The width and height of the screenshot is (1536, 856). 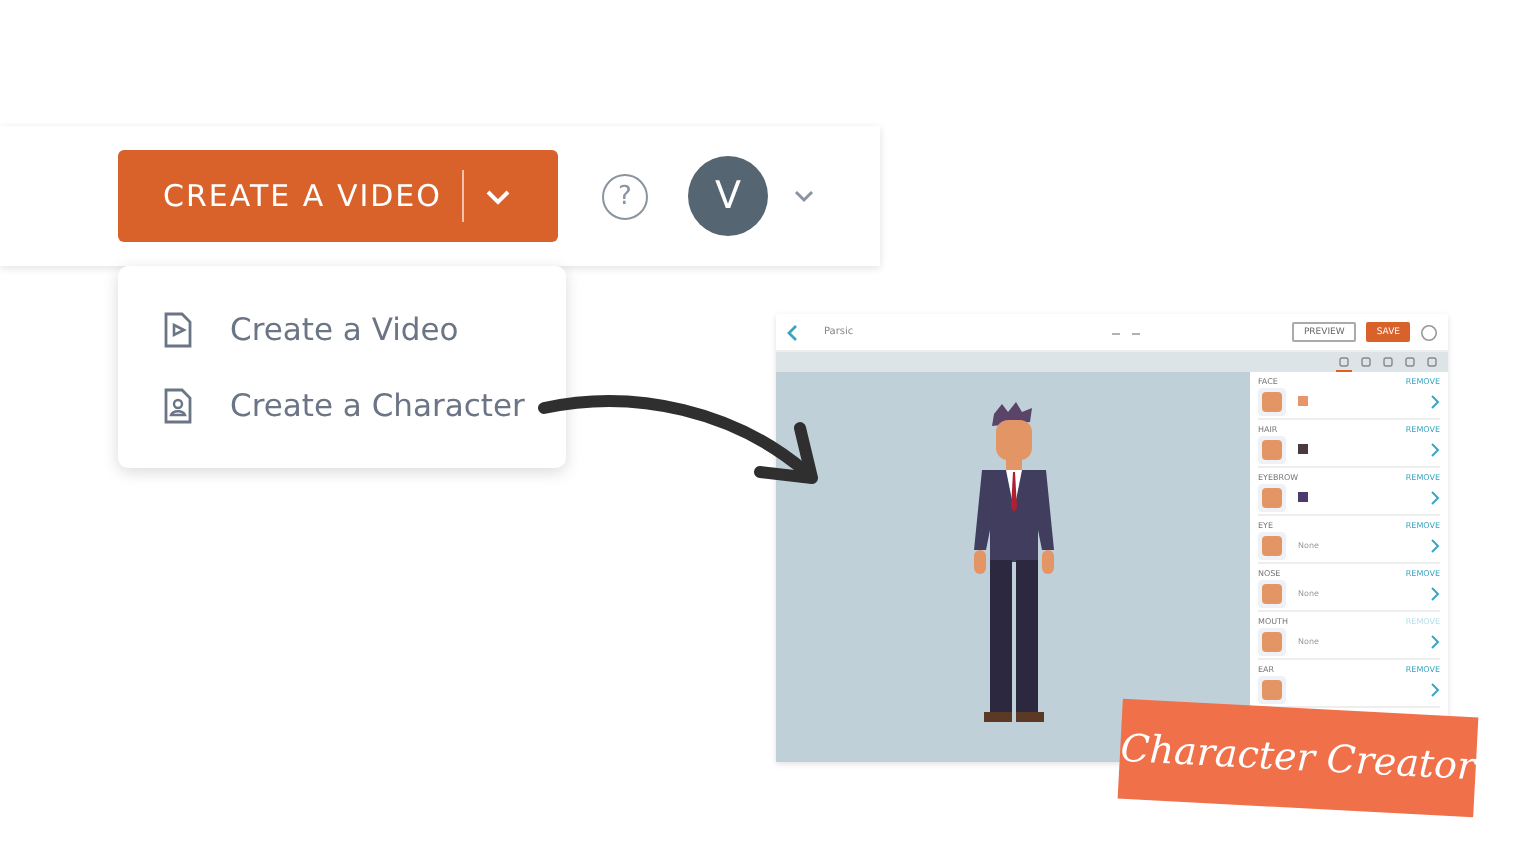 What do you see at coordinates (338, 196) in the screenshot?
I see `create-video-button: CREATE A VIDEO` at bounding box center [338, 196].